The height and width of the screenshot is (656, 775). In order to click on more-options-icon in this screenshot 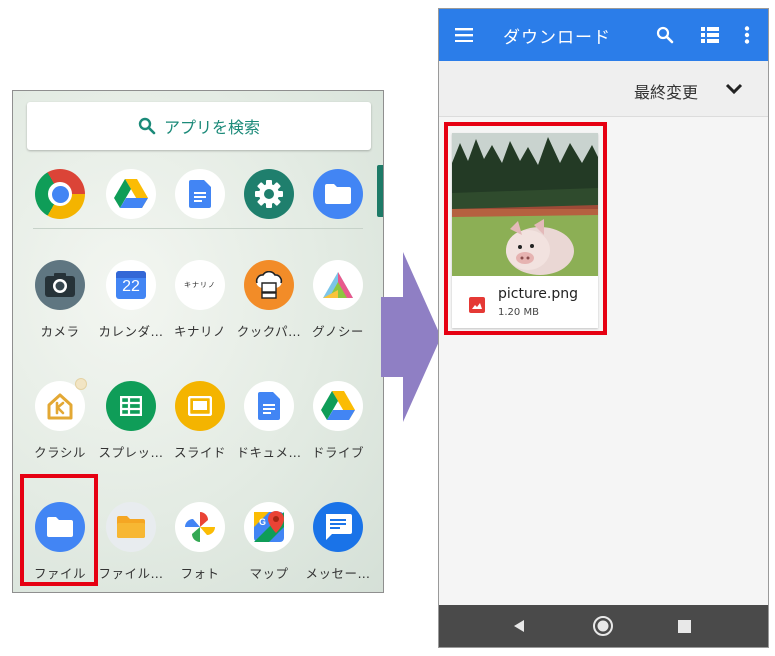, I will do `click(747, 35)`.